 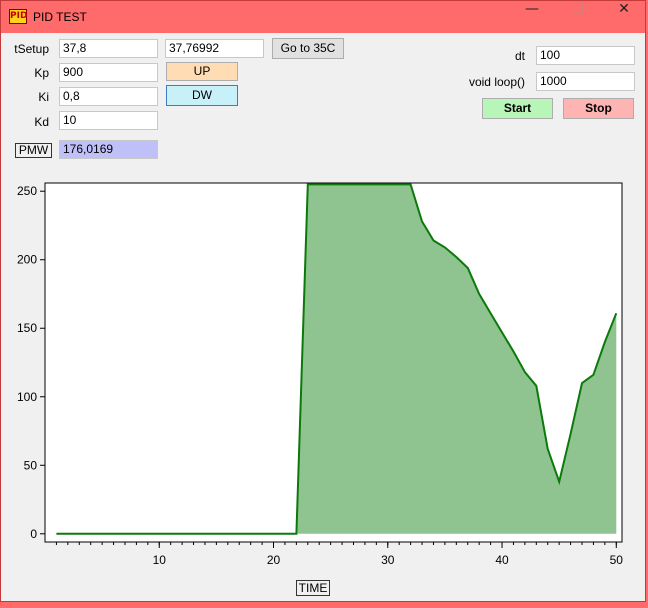 I want to click on stop-button: Stop, so click(x=598, y=108).